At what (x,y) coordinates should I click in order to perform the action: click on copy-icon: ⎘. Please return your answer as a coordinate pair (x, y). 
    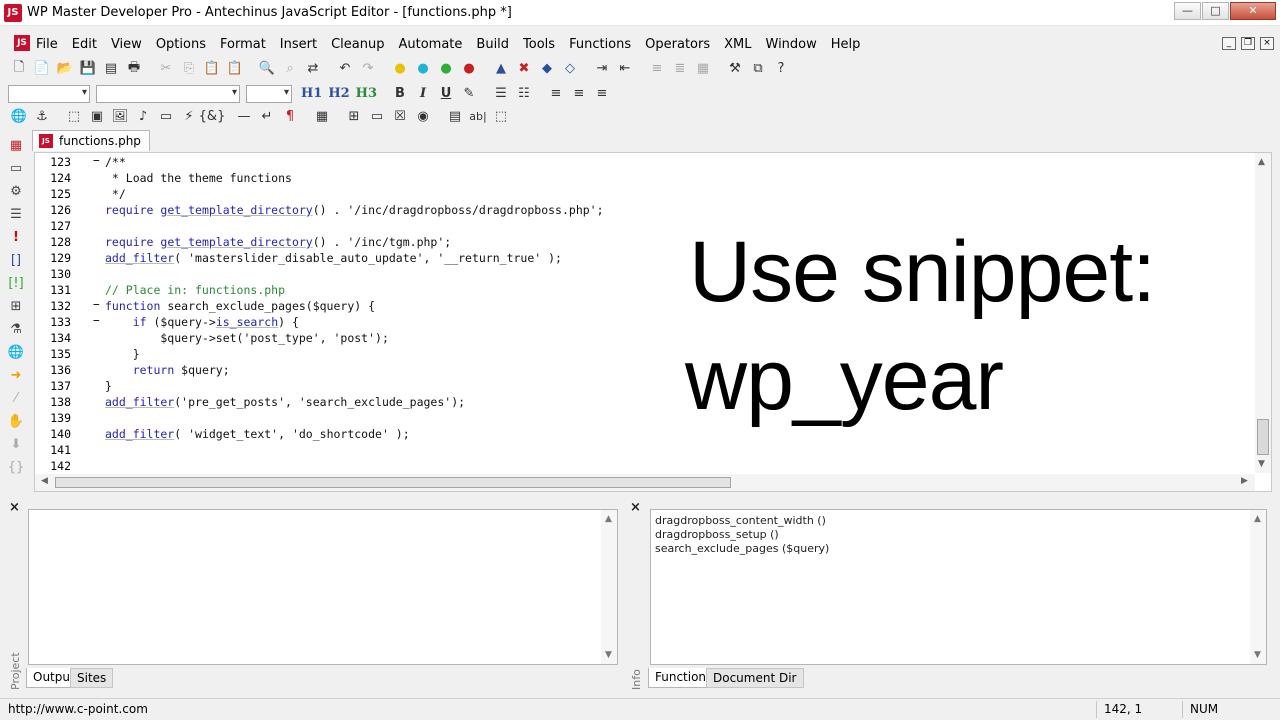
    Looking at the image, I should click on (189, 69).